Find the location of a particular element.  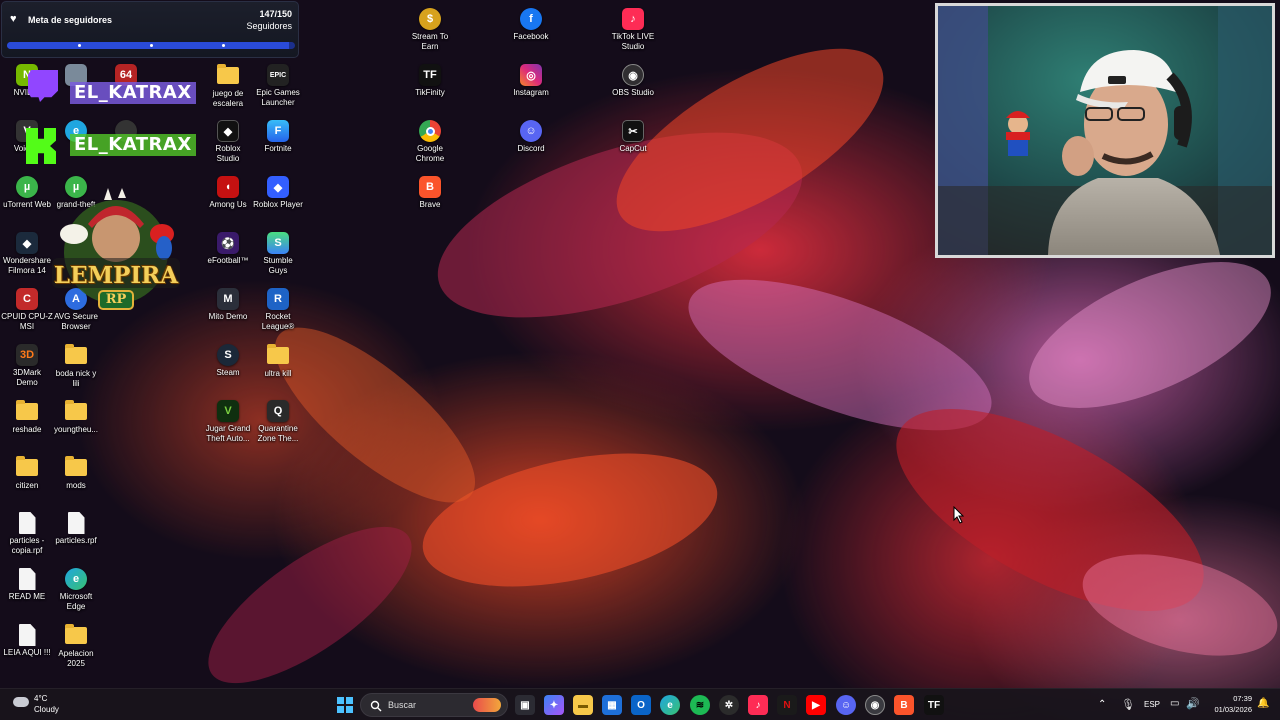

microphone-icon: 🎙 is located at coordinates (1128, 704).